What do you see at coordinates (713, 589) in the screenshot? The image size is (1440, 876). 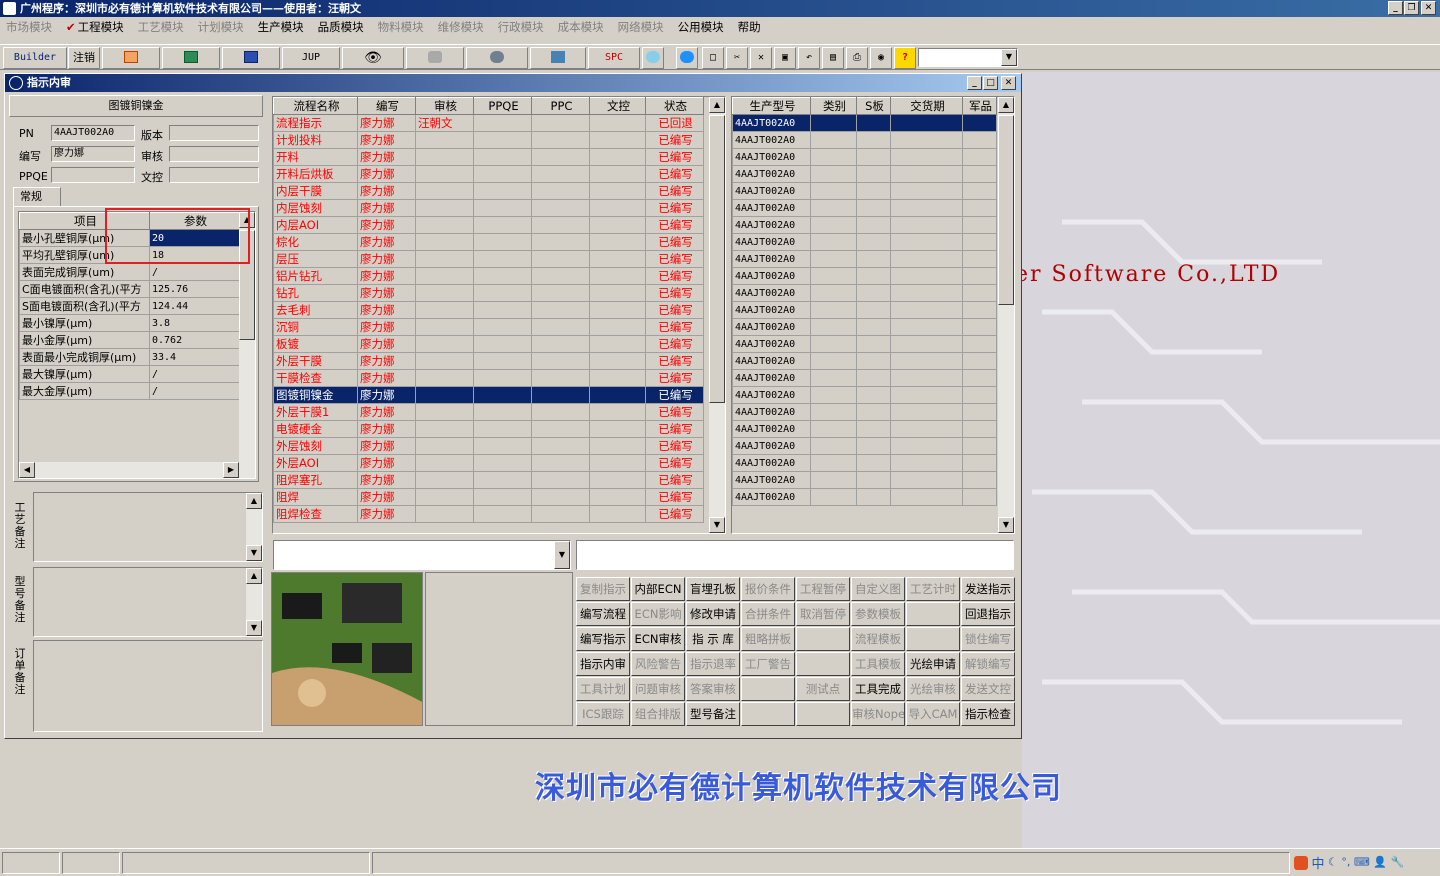 I see `action-button-0-2: 盲埋孔板` at bounding box center [713, 589].